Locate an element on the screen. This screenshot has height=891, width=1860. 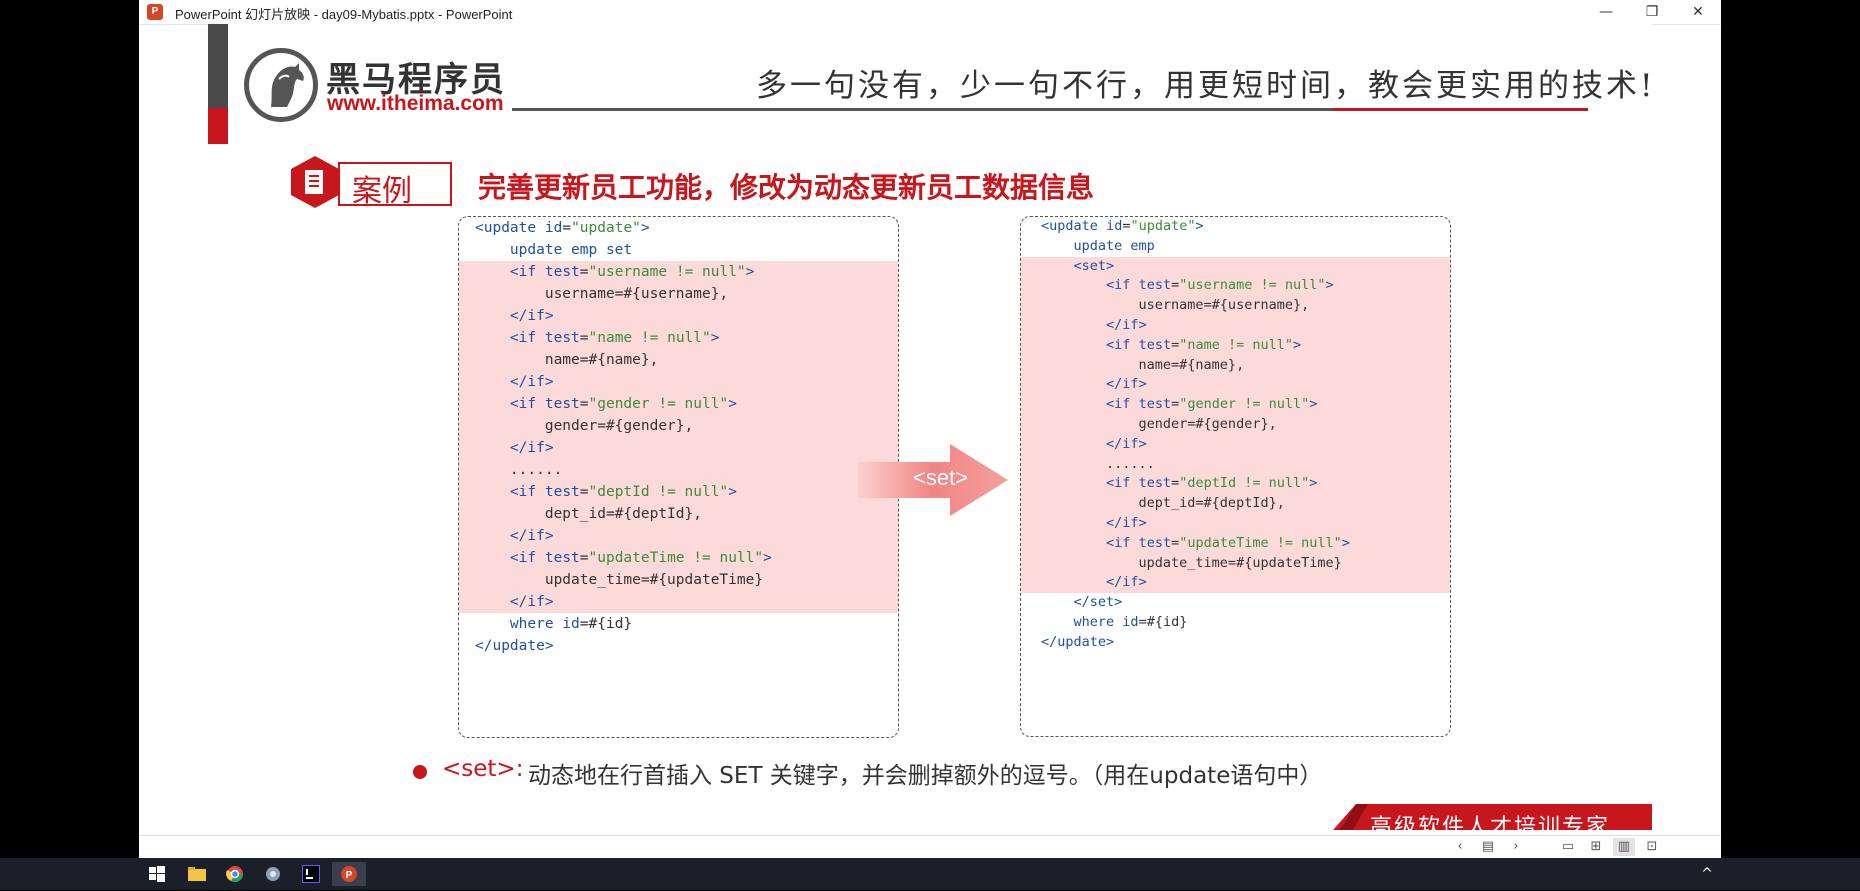
arrow-label: <set> is located at coordinates (941, 477).